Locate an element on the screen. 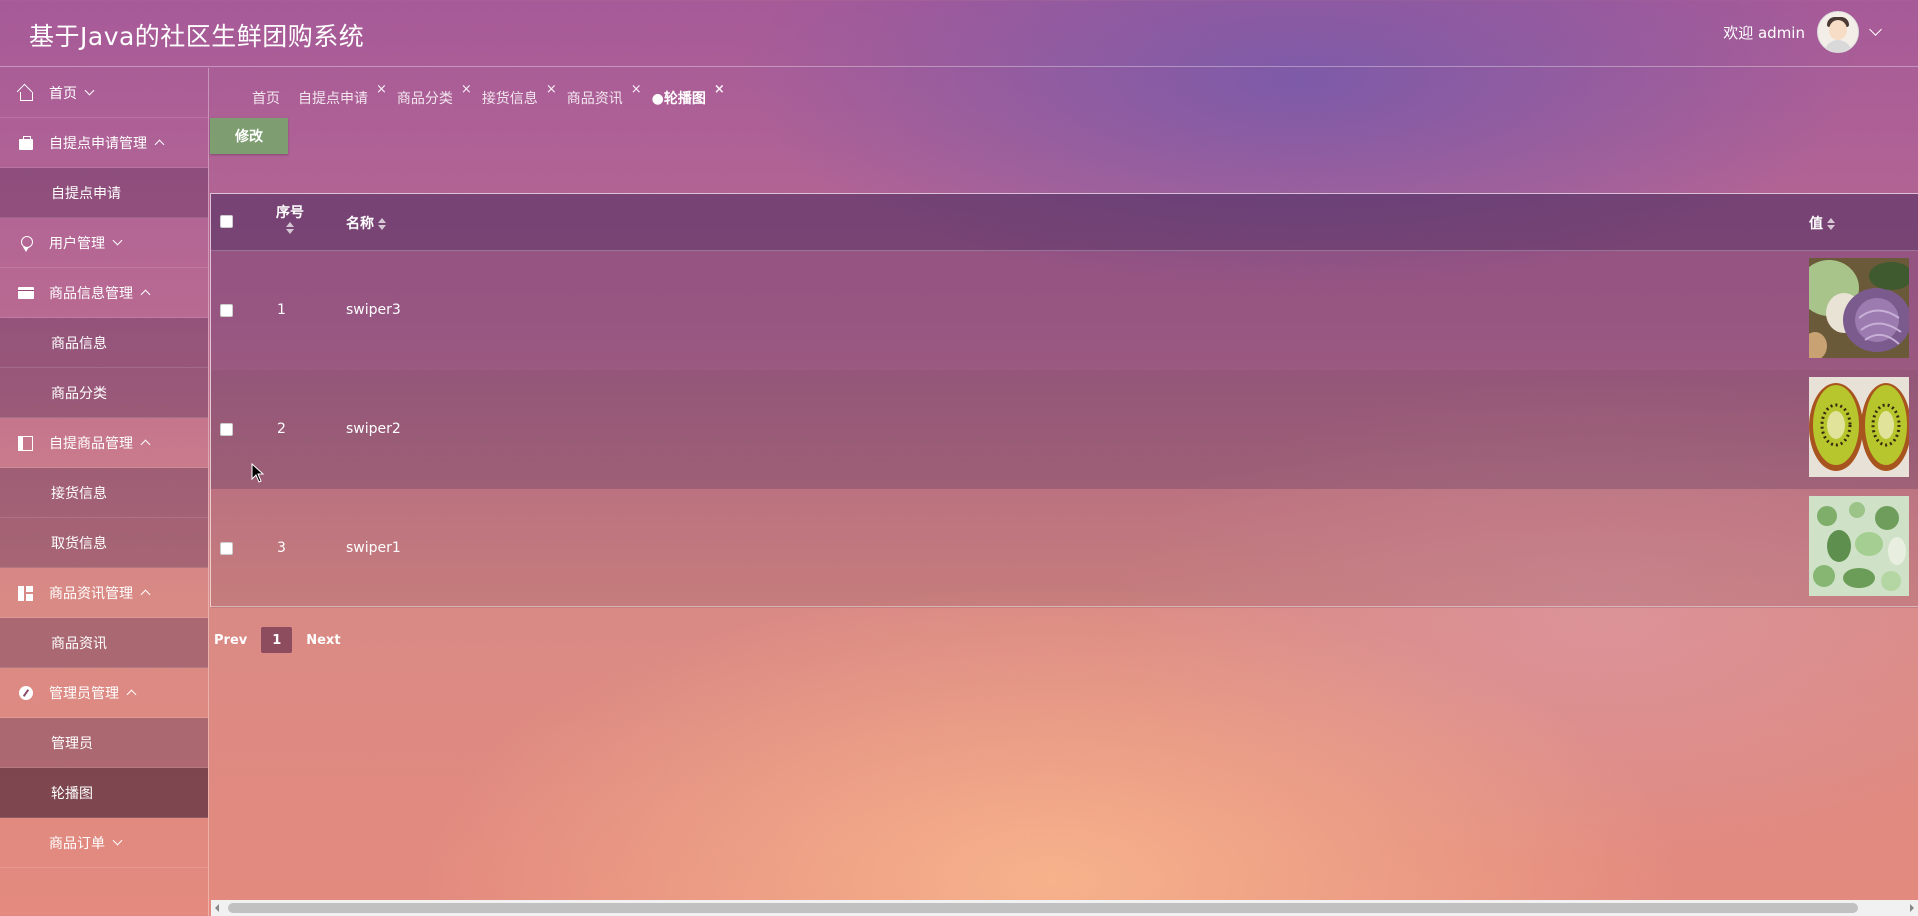 This screenshot has width=1918, height=916. sidebar-item-pickup-goods-mgmt: 自提商品管理 is located at coordinates (104, 443).